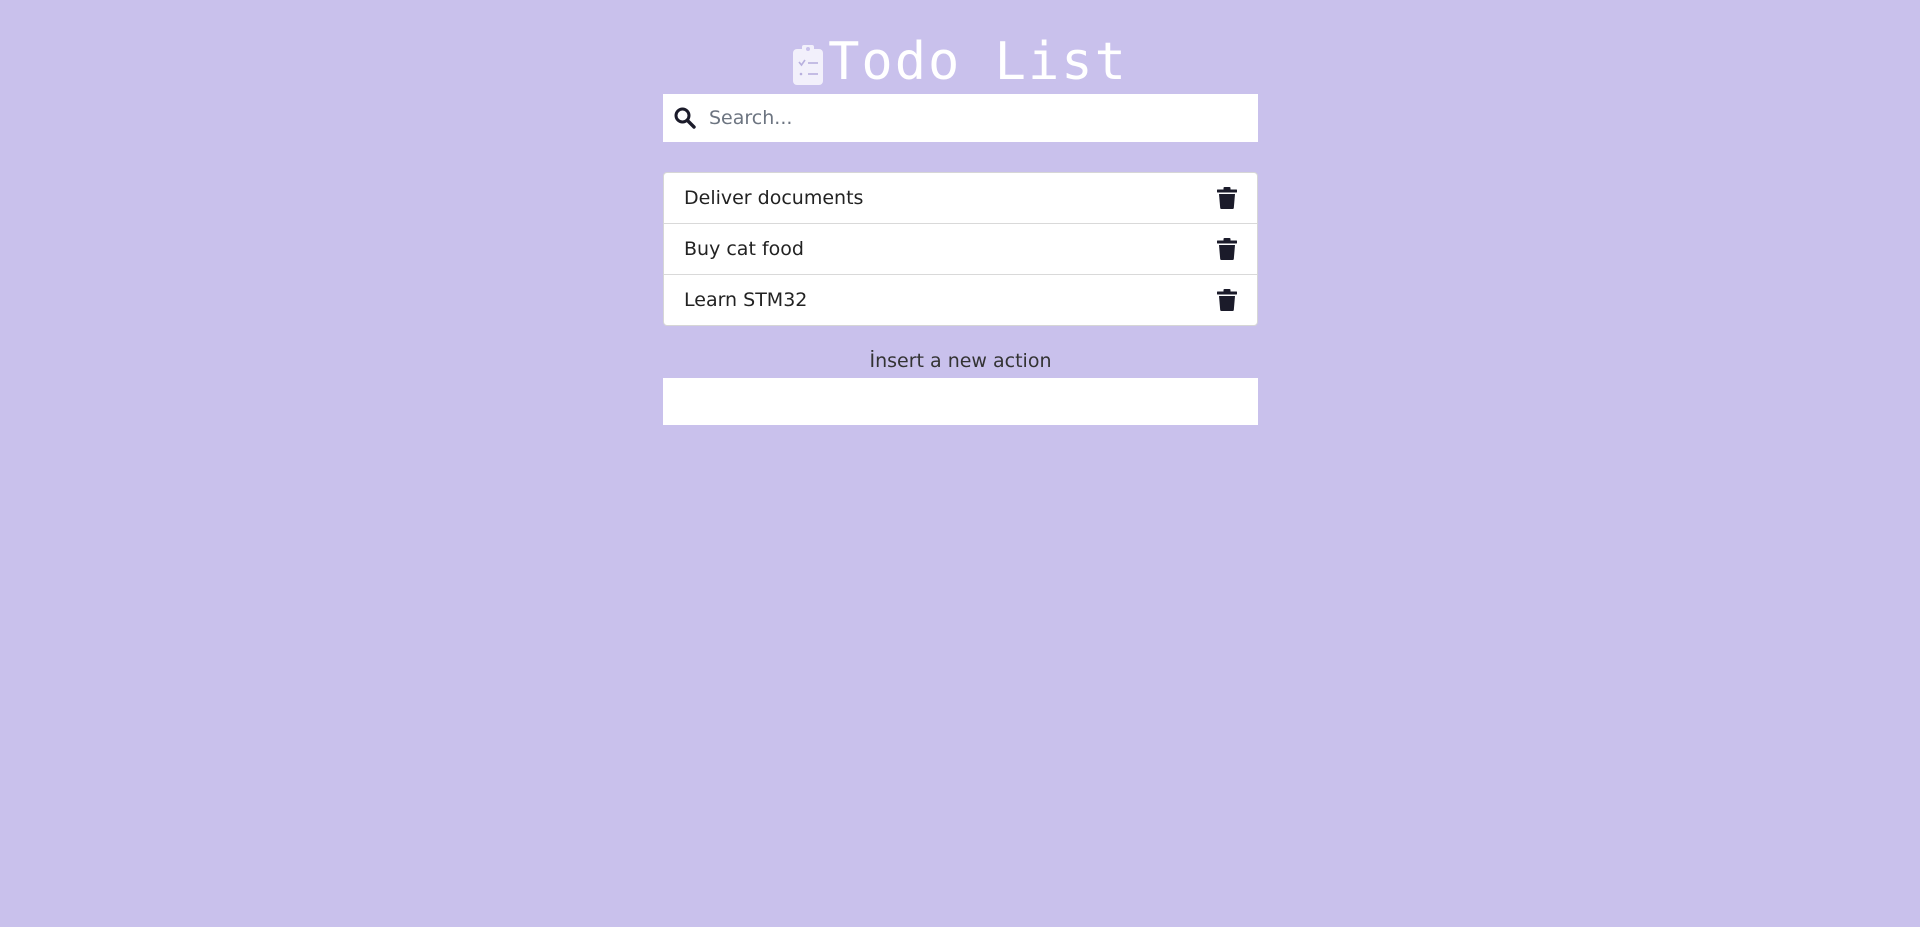  Describe the element at coordinates (808, 65) in the screenshot. I see `clipboard-check-icon` at that location.